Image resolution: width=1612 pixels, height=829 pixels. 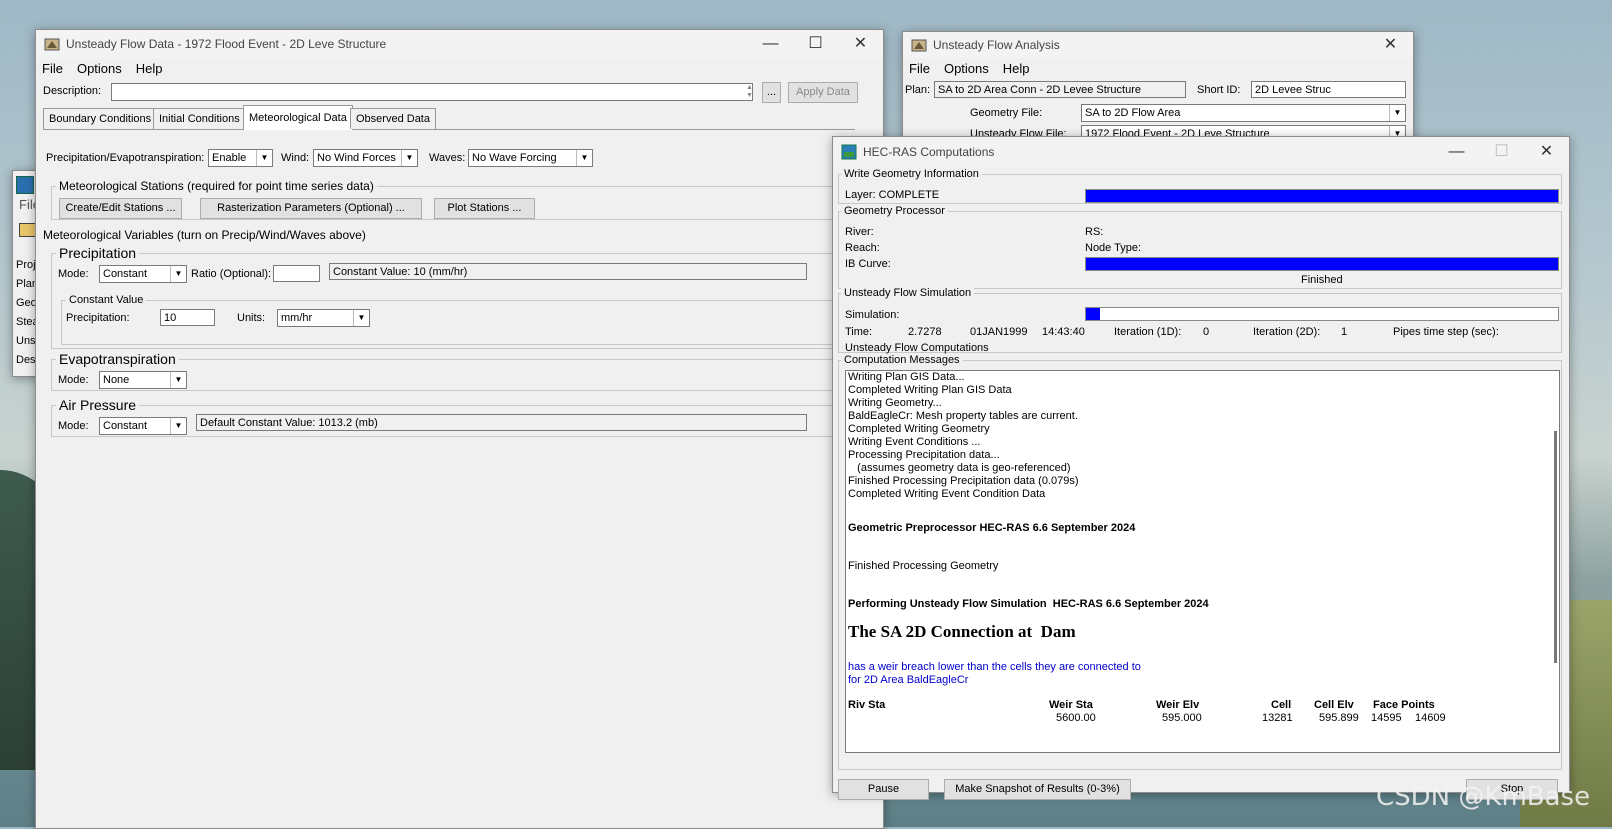 What do you see at coordinates (1339, 718) in the screenshot?
I see `message-table-cell: 595.899` at bounding box center [1339, 718].